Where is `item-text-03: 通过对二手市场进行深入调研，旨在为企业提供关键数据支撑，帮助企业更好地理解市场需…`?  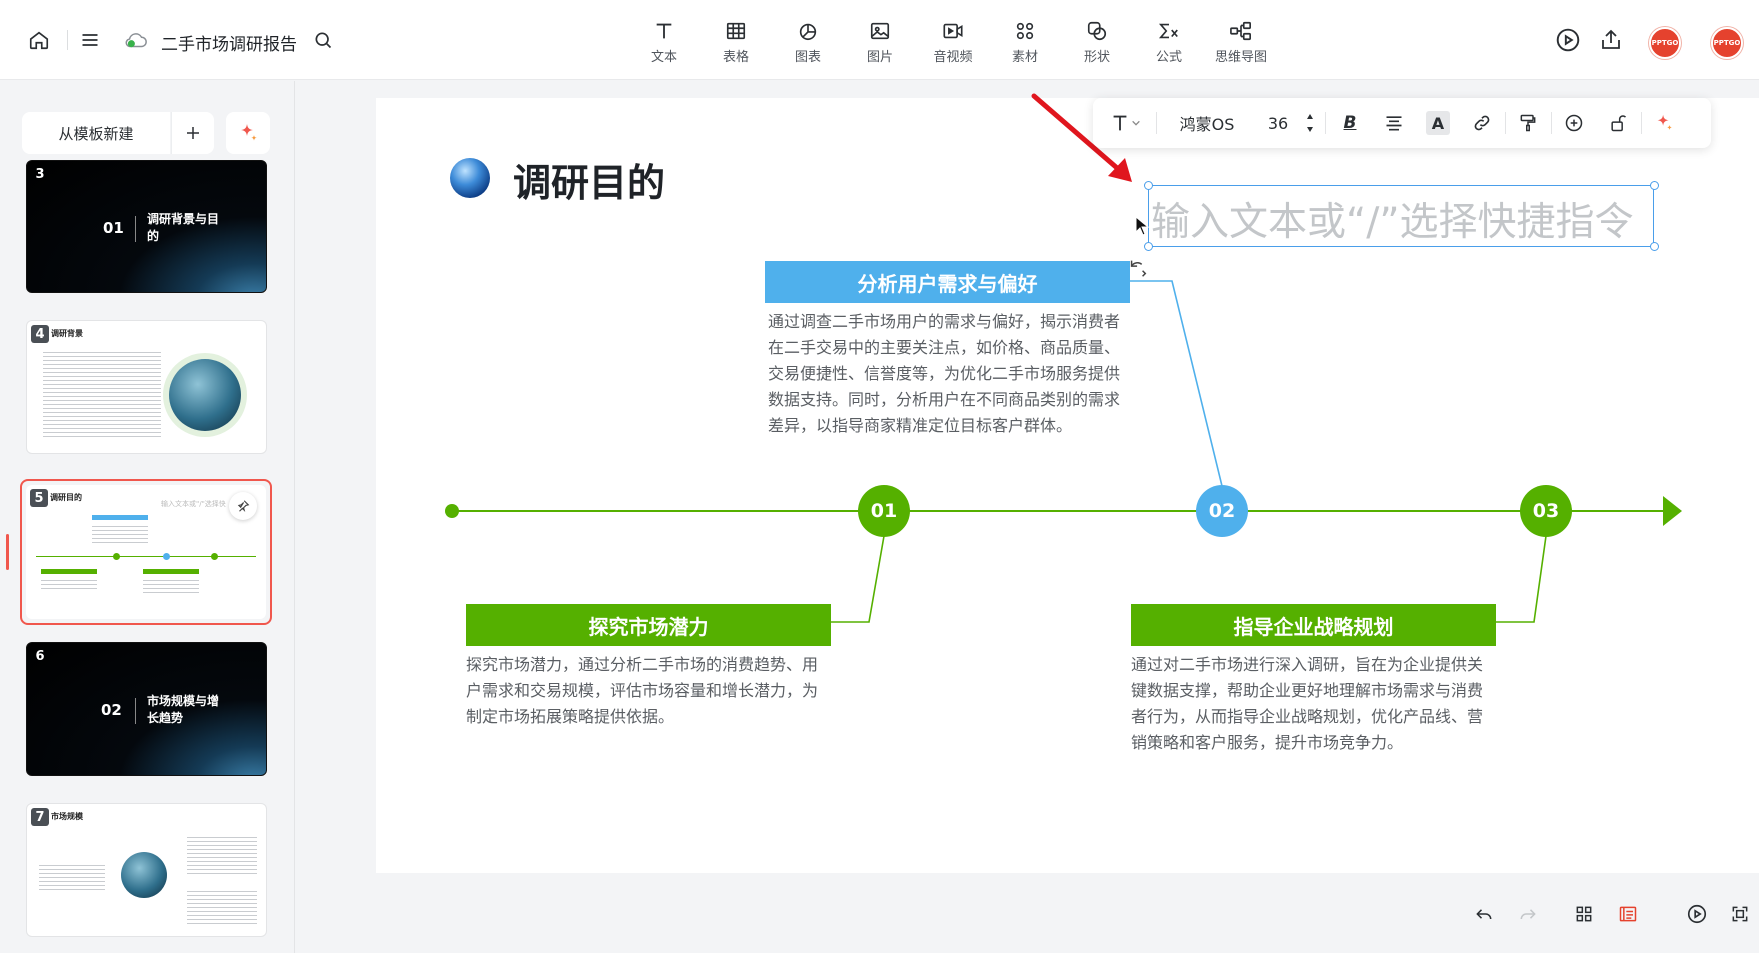 item-text-03: 通过对二手市场进行深入调研，旨在为企业提供关键数据支撑，帮助企业更好地理解市场需… is located at coordinates (1314, 704).